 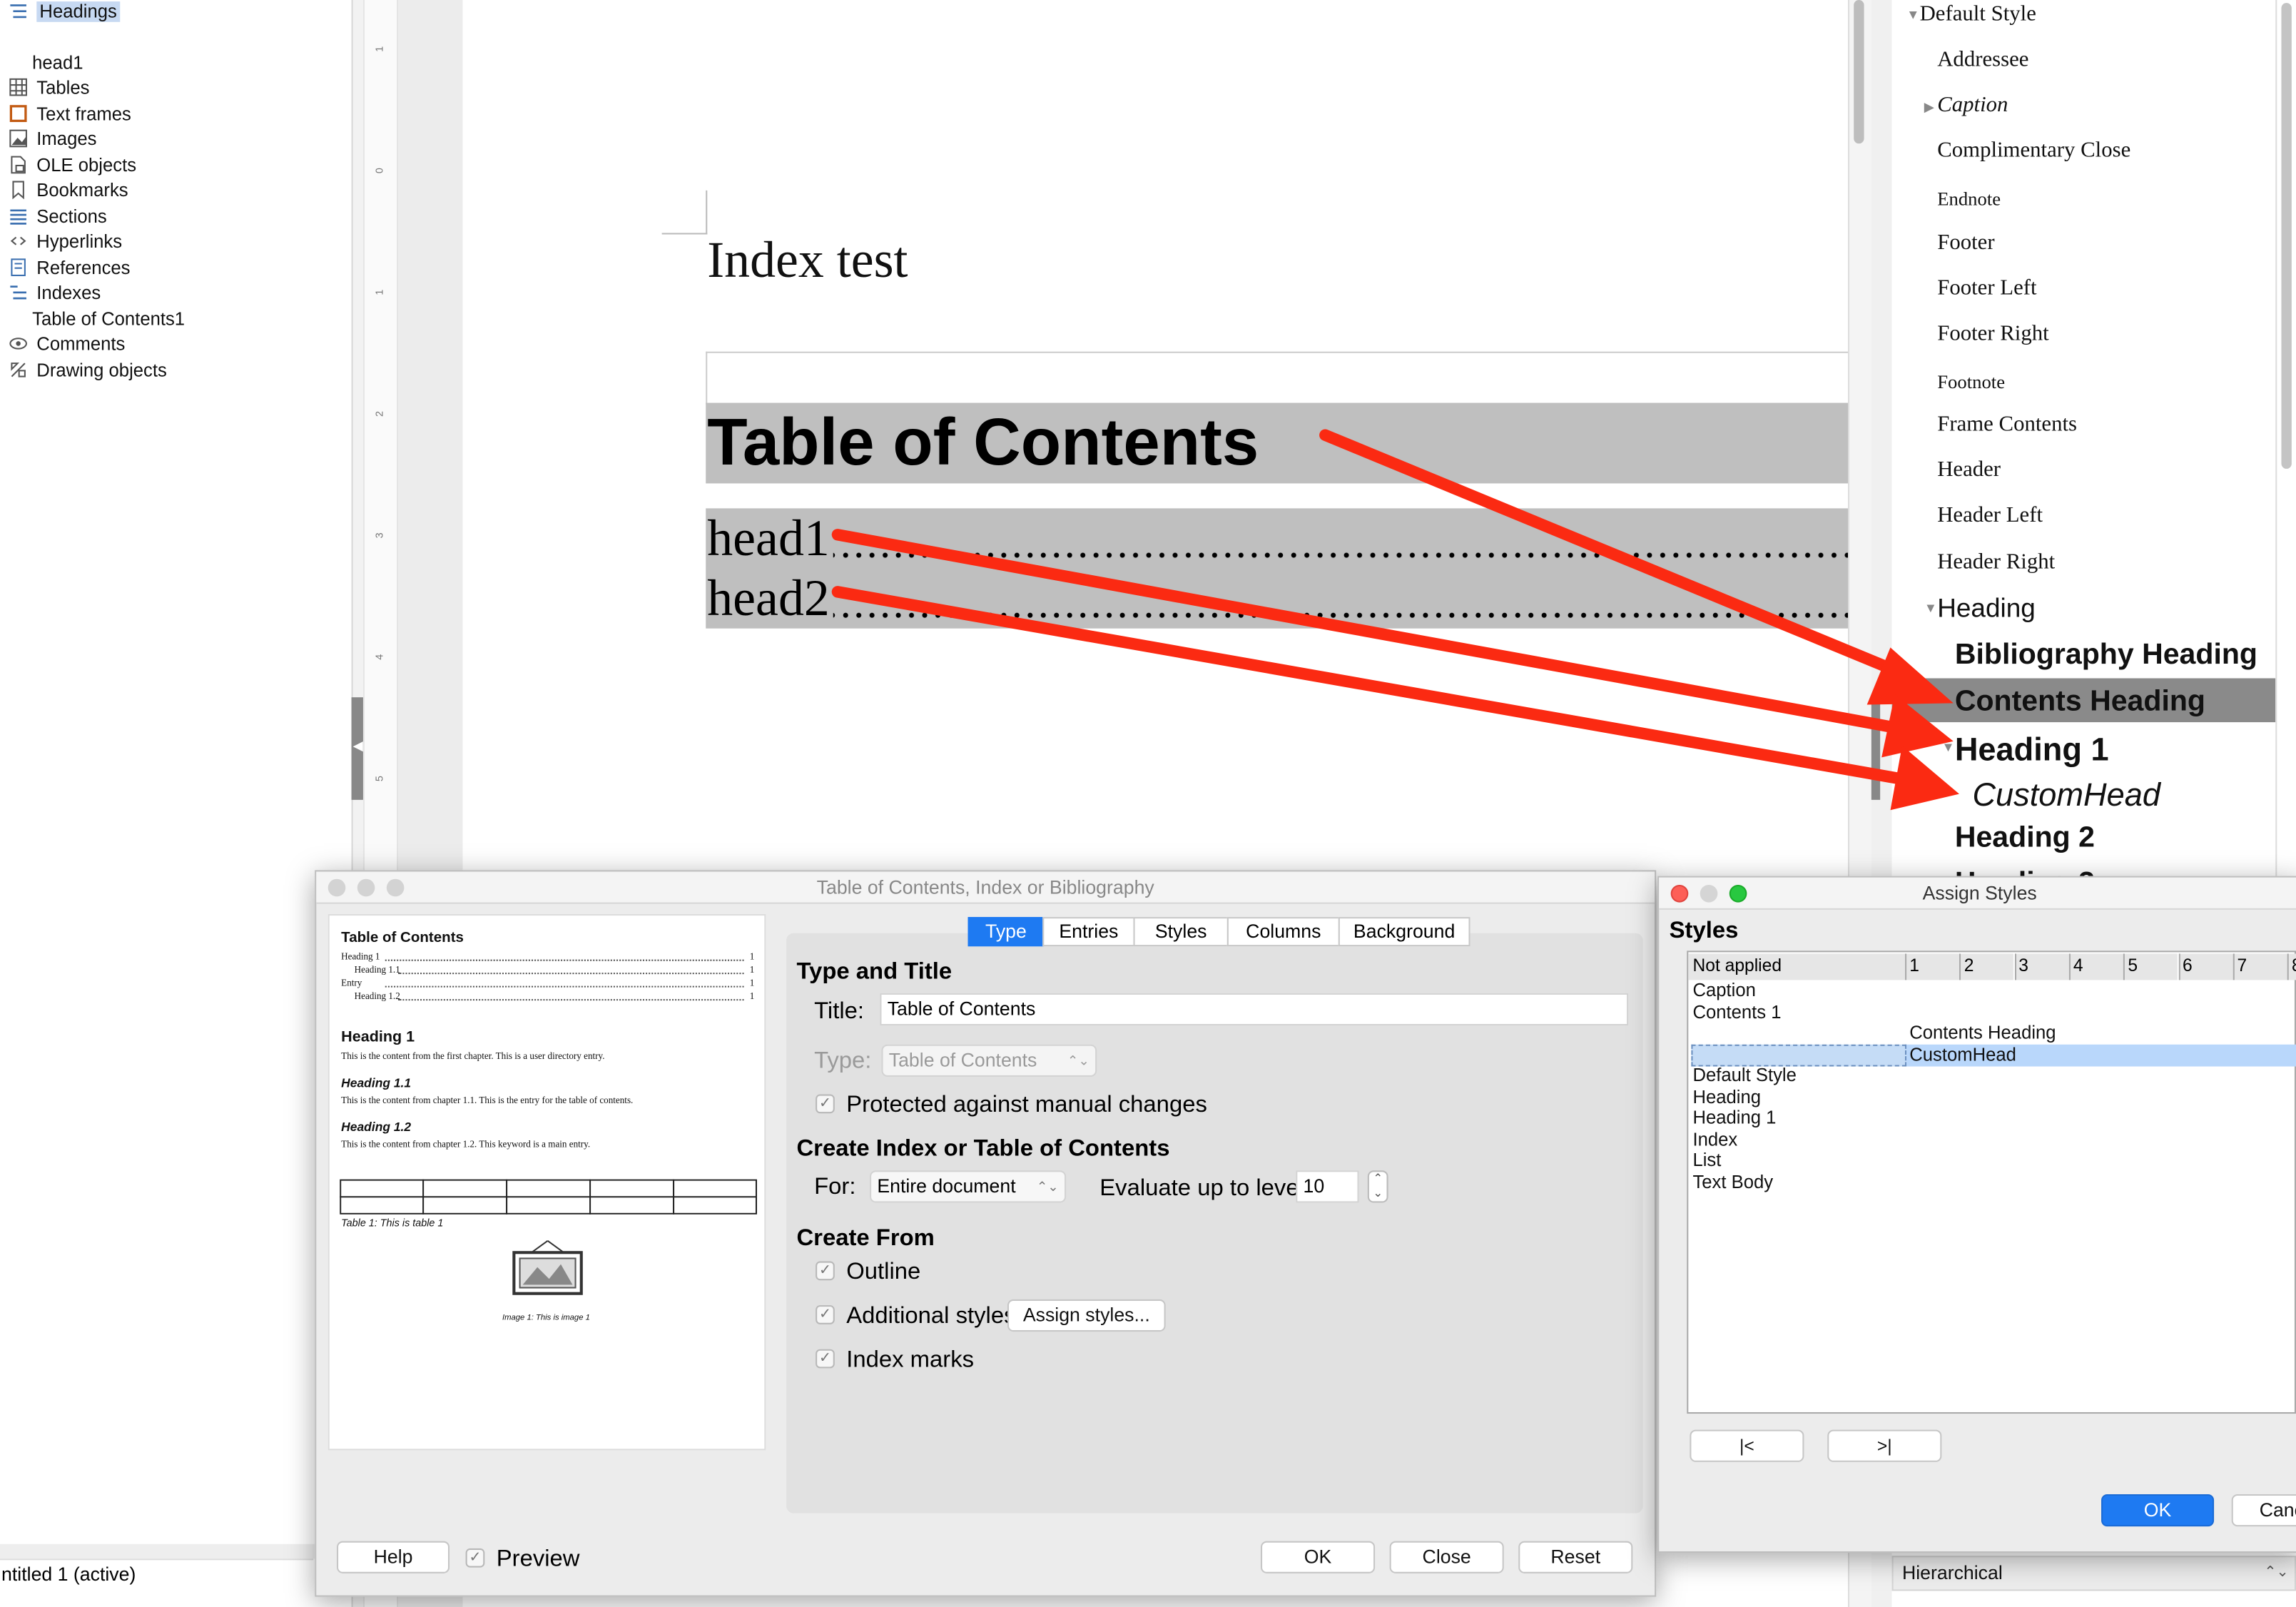 I want to click on tab-type: Type, so click(x=1006, y=932).